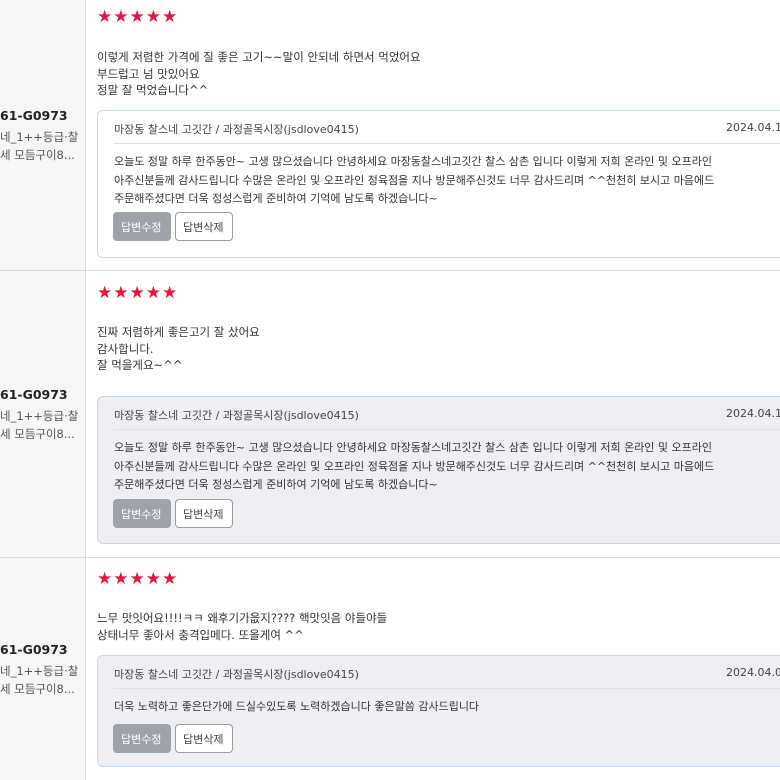 The image size is (780, 780). Describe the element at coordinates (753, 672) in the screenshot. I see `reply-date: 2024.04.08` at that location.